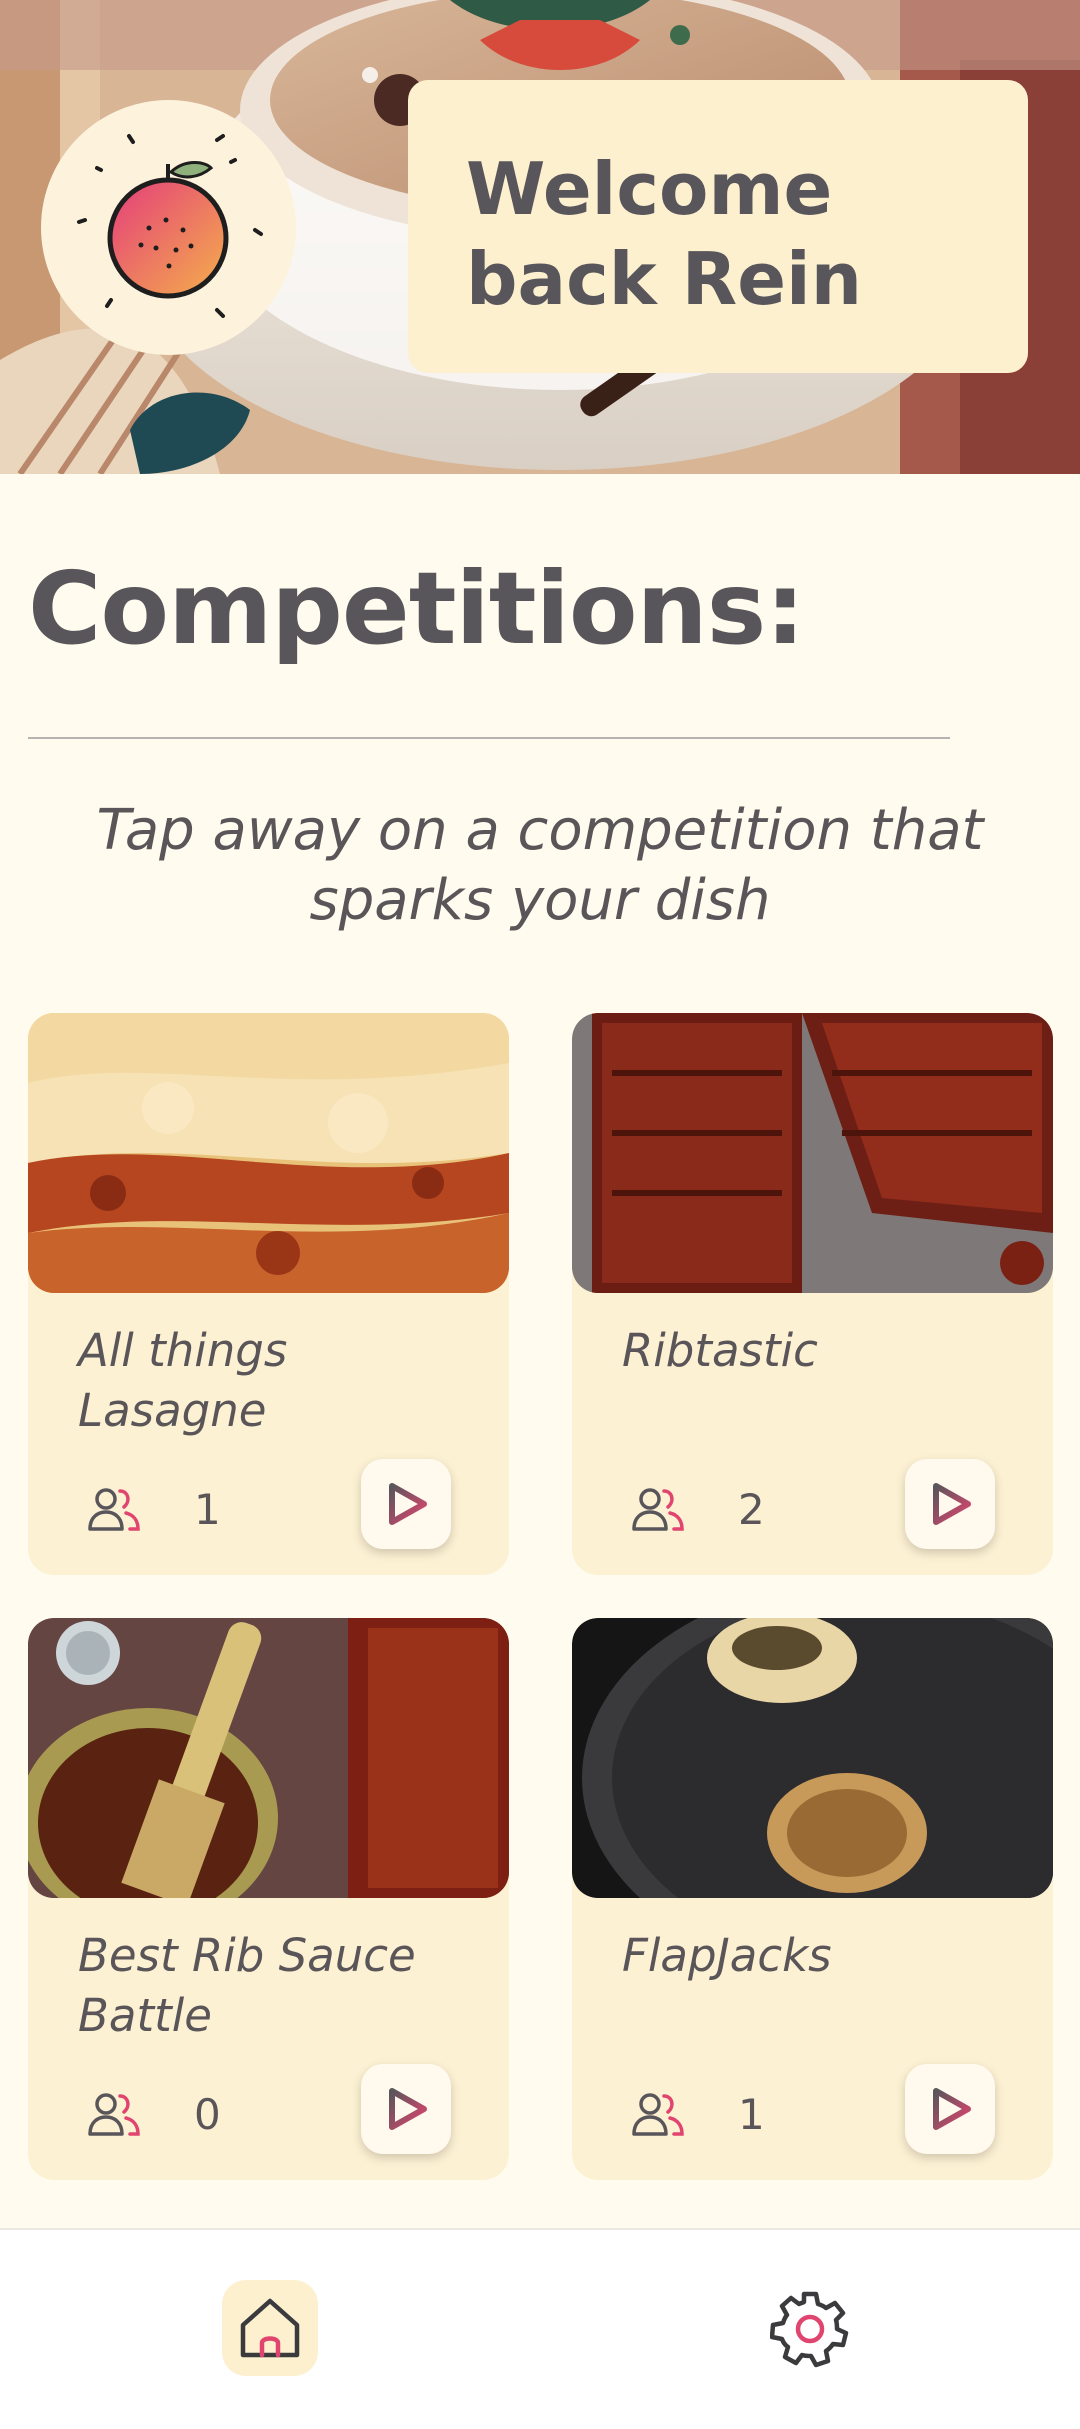 This screenshot has width=1080, height=2429. I want to click on page-title: Competitions:, so click(416, 608).